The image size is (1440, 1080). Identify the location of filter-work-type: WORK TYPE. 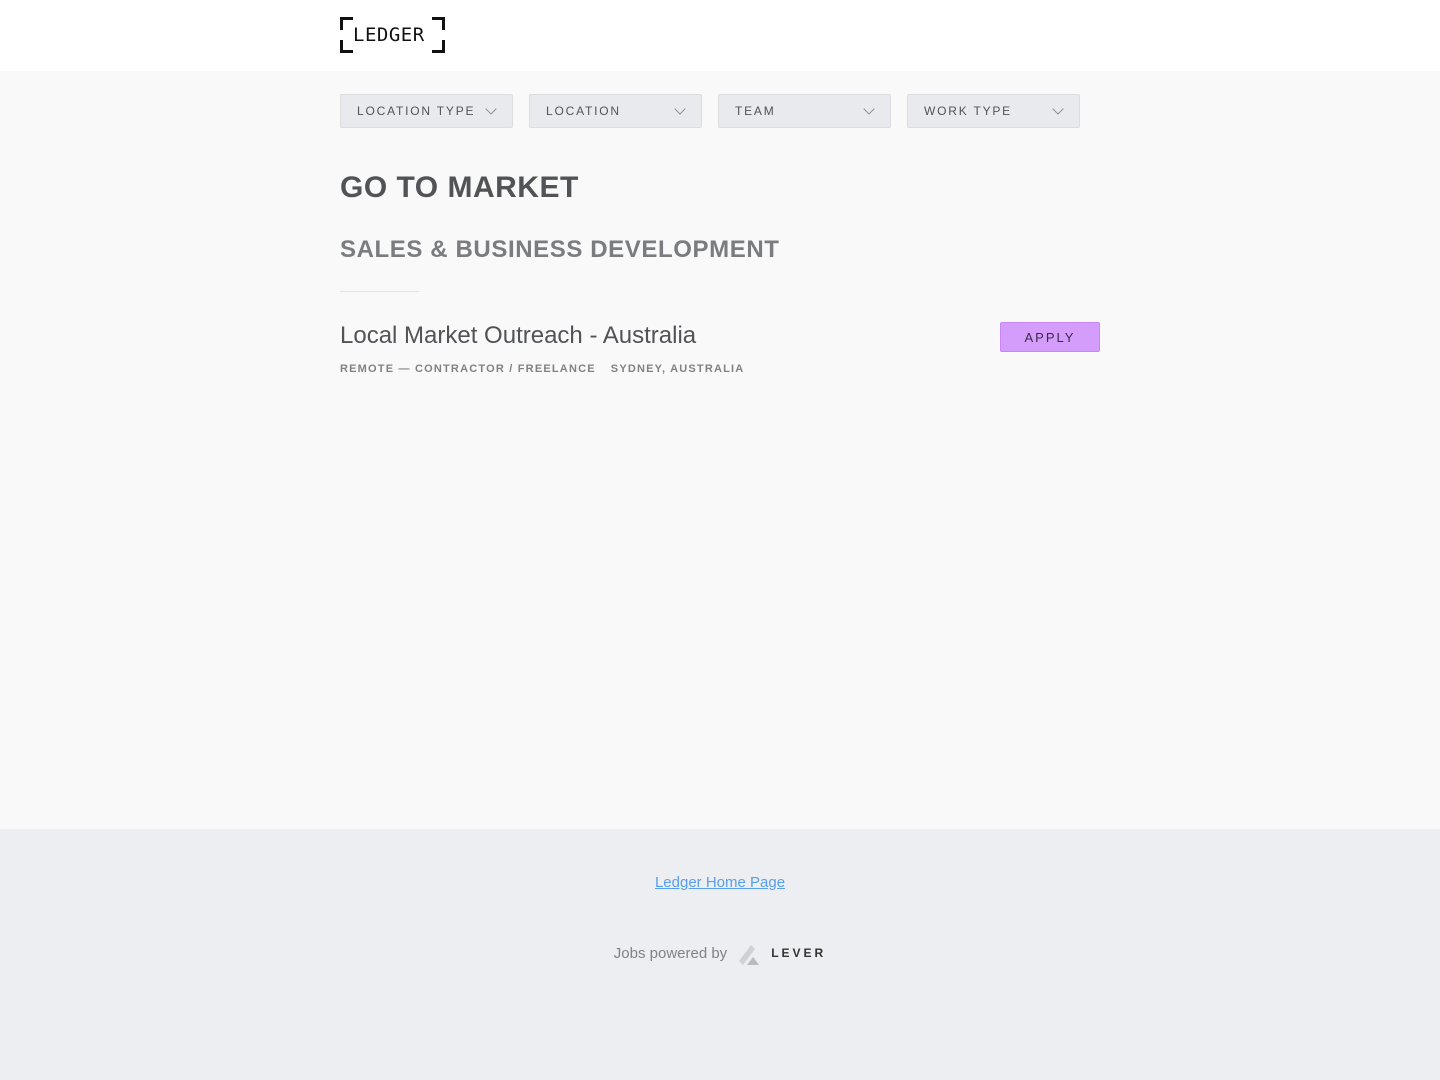
(993, 111).